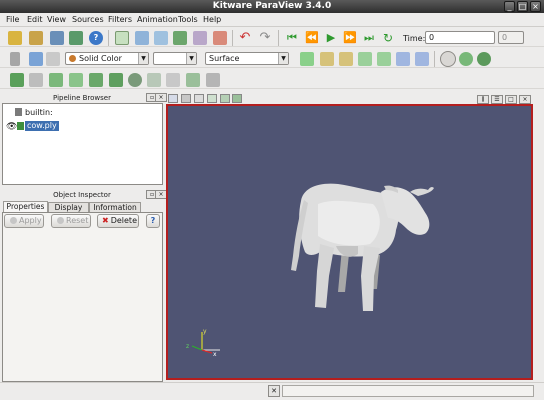 This screenshot has width=544, height=400. What do you see at coordinates (220, 38) in the screenshot?
I see `select-block-icon` at bounding box center [220, 38].